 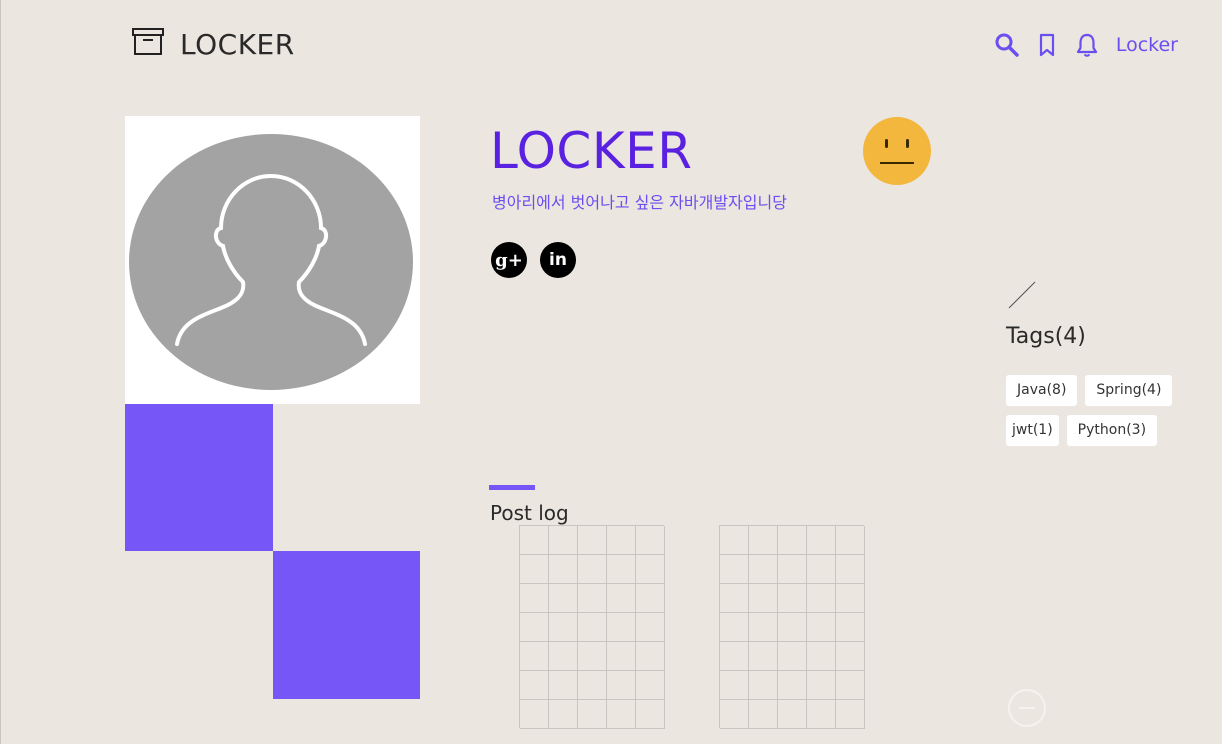 I want to click on neutral-face-icon, so click(x=897, y=151).